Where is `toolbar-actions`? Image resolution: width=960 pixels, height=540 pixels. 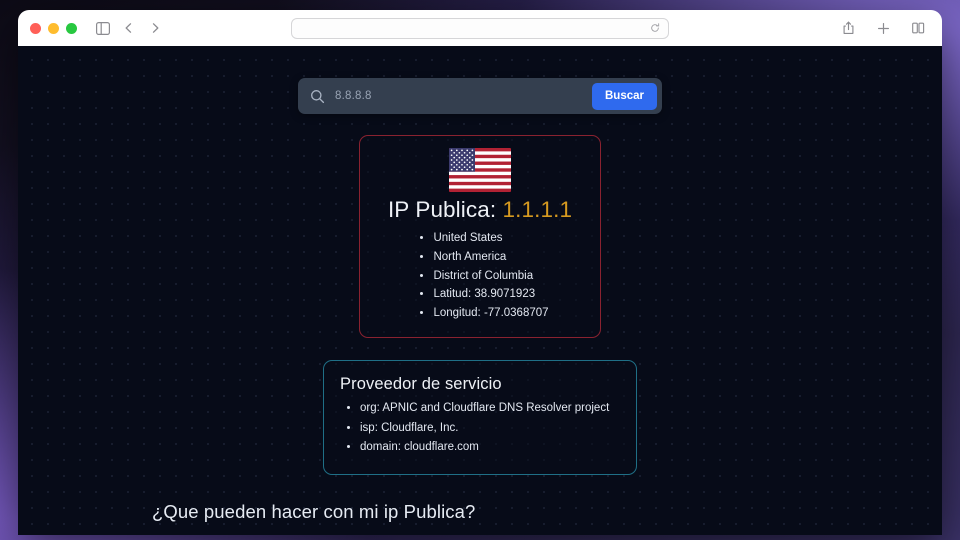
toolbar-actions is located at coordinates (883, 28).